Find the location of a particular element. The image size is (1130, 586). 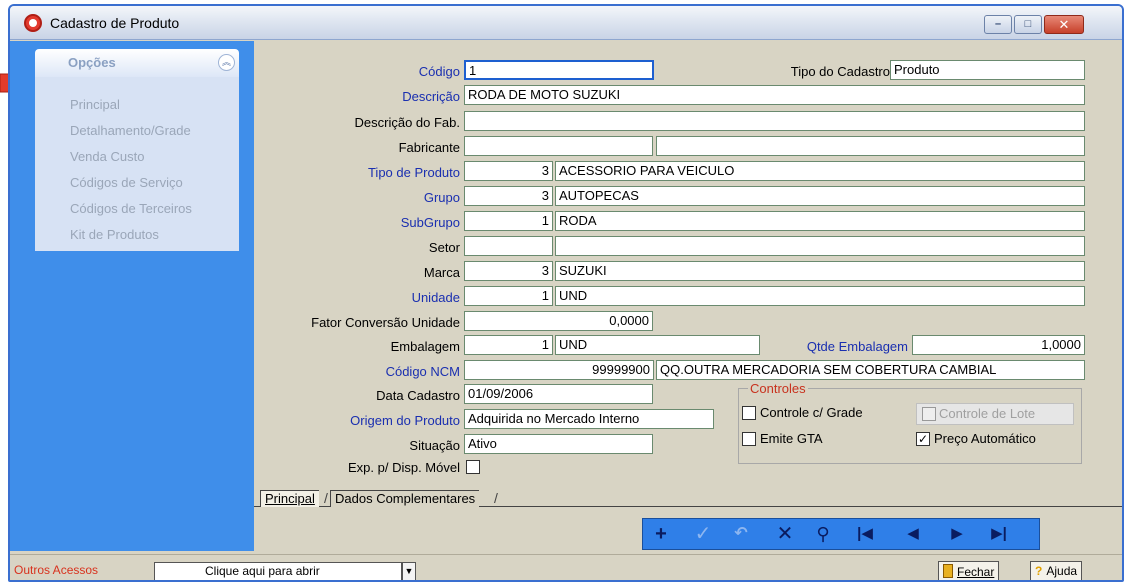

tipo-cadastro-field: Produto is located at coordinates (987, 70).